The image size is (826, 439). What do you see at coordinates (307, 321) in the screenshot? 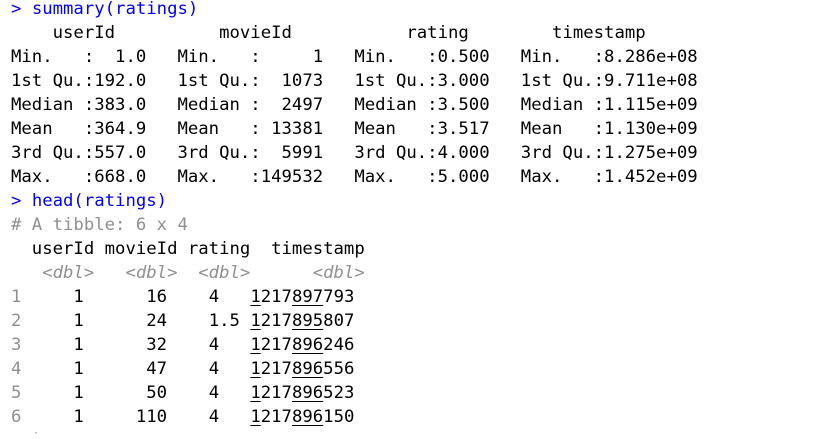
I see `timestamp-digit-group: 895` at bounding box center [307, 321].